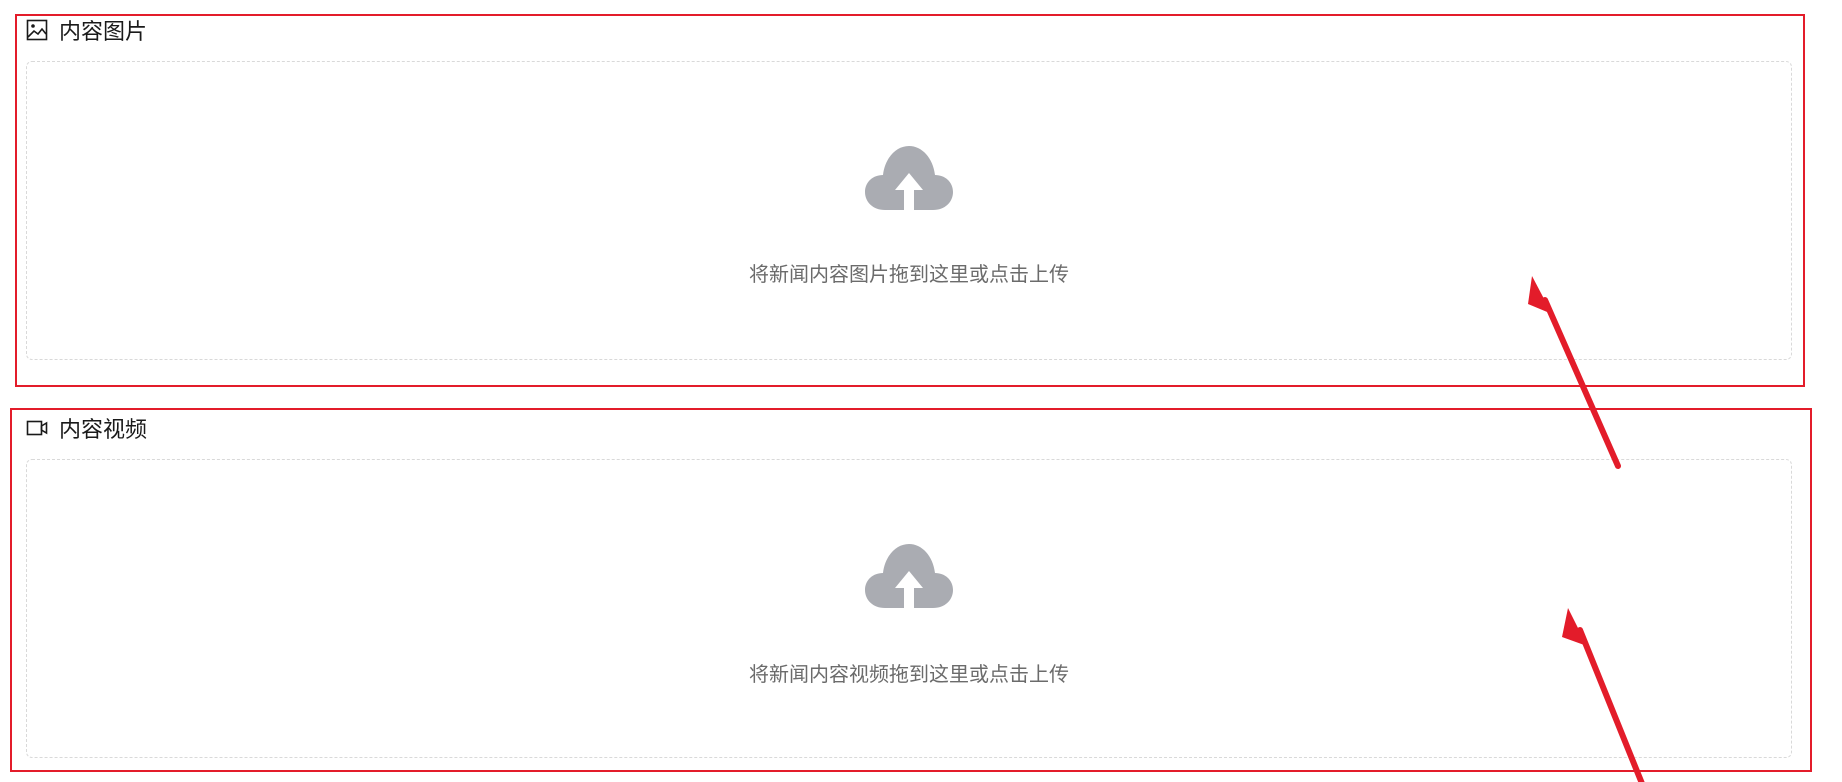 Image resolution: width=1842 pixels, height=782 pixels. Describe the element at coordinates (37, 30) in the screenshot. I see `image-icon` at that location.